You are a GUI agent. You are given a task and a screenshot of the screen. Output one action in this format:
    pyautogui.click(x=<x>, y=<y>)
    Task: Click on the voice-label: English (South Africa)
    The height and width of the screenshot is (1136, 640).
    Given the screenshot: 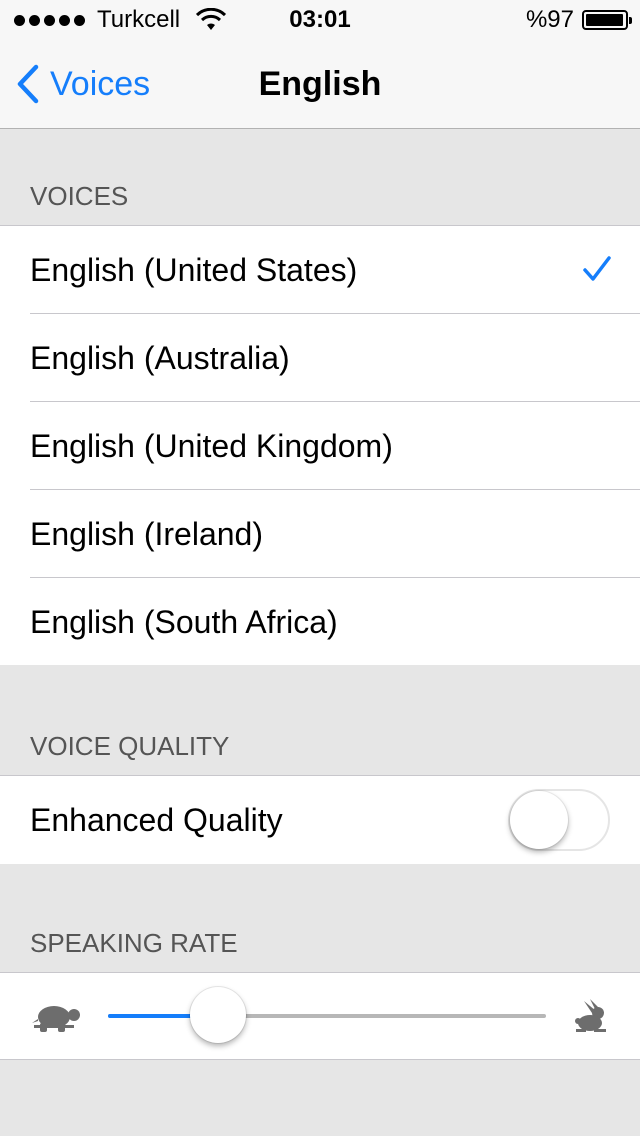 What is the action you would take?
    pyautogui.click(x=184, y=622)
    